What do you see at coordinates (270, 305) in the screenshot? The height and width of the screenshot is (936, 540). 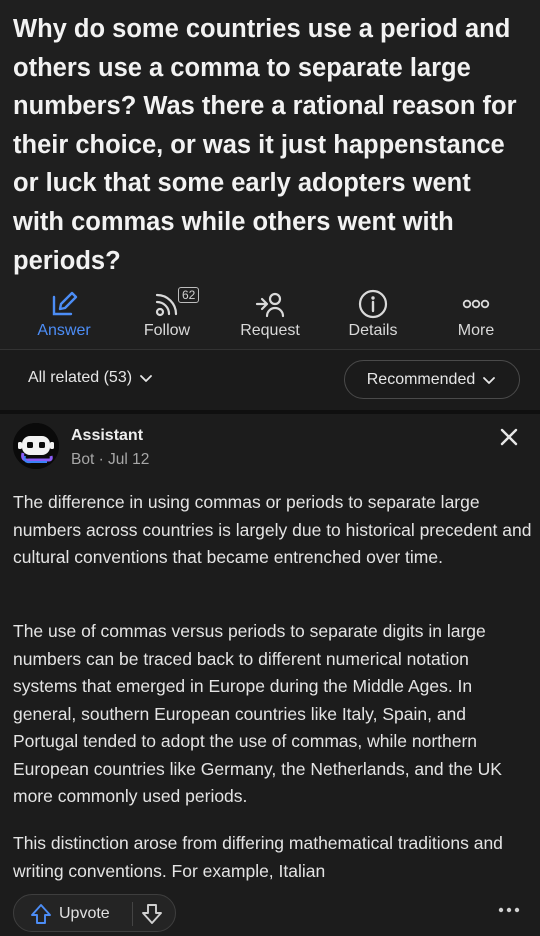 I see `request-person-icon` at bounding box center [270, 305].